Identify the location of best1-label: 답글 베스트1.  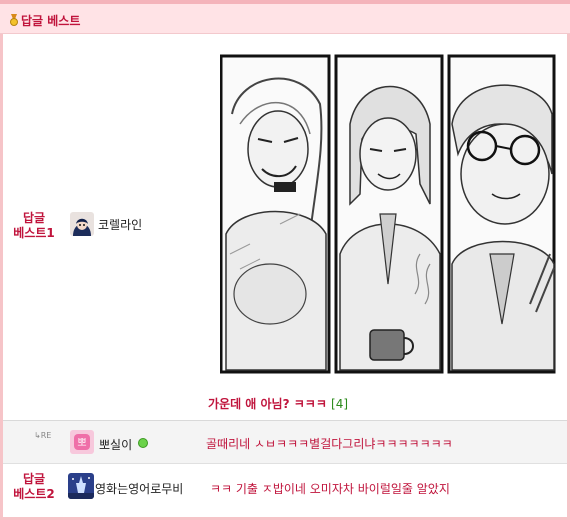
(34, 225).